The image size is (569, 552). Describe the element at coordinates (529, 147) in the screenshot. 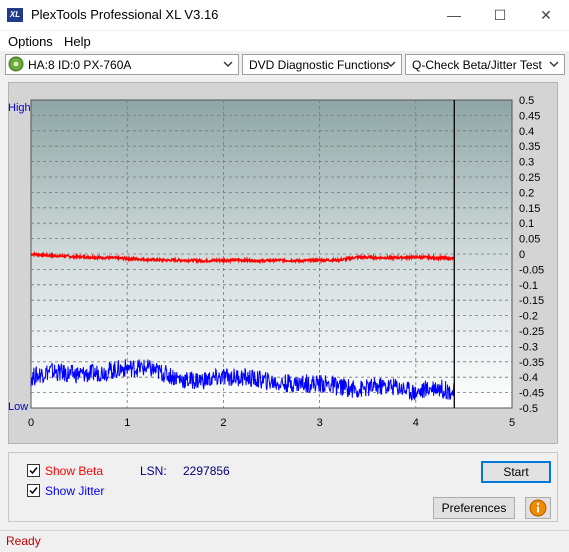

I see `y-tick-label: 0.35` at that location.